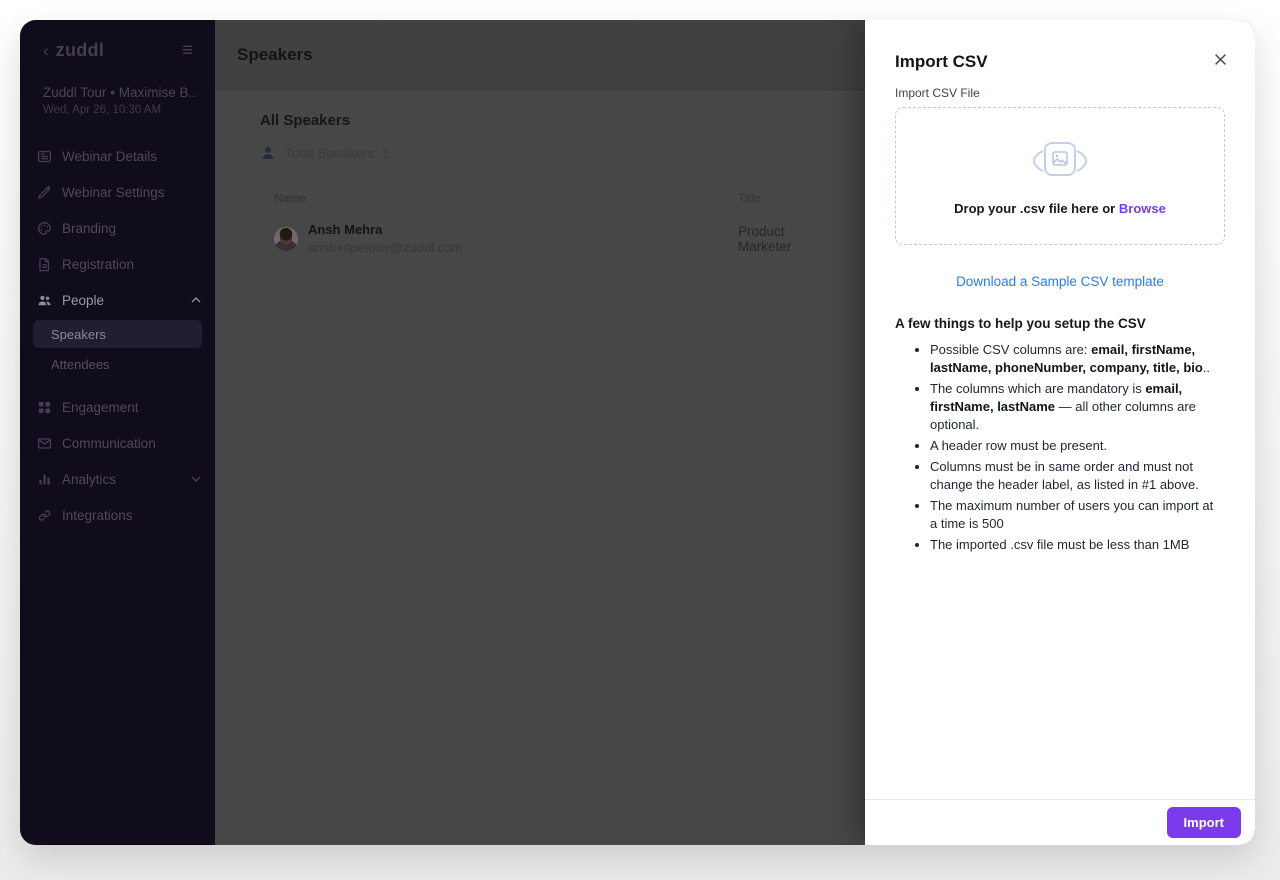 This screenshot has height=880, width=1280. What do you see at coordinates (117, 228) in the screenshot?
I see `sidebar-item-branding: Branding` at bounding box center [117, 228].